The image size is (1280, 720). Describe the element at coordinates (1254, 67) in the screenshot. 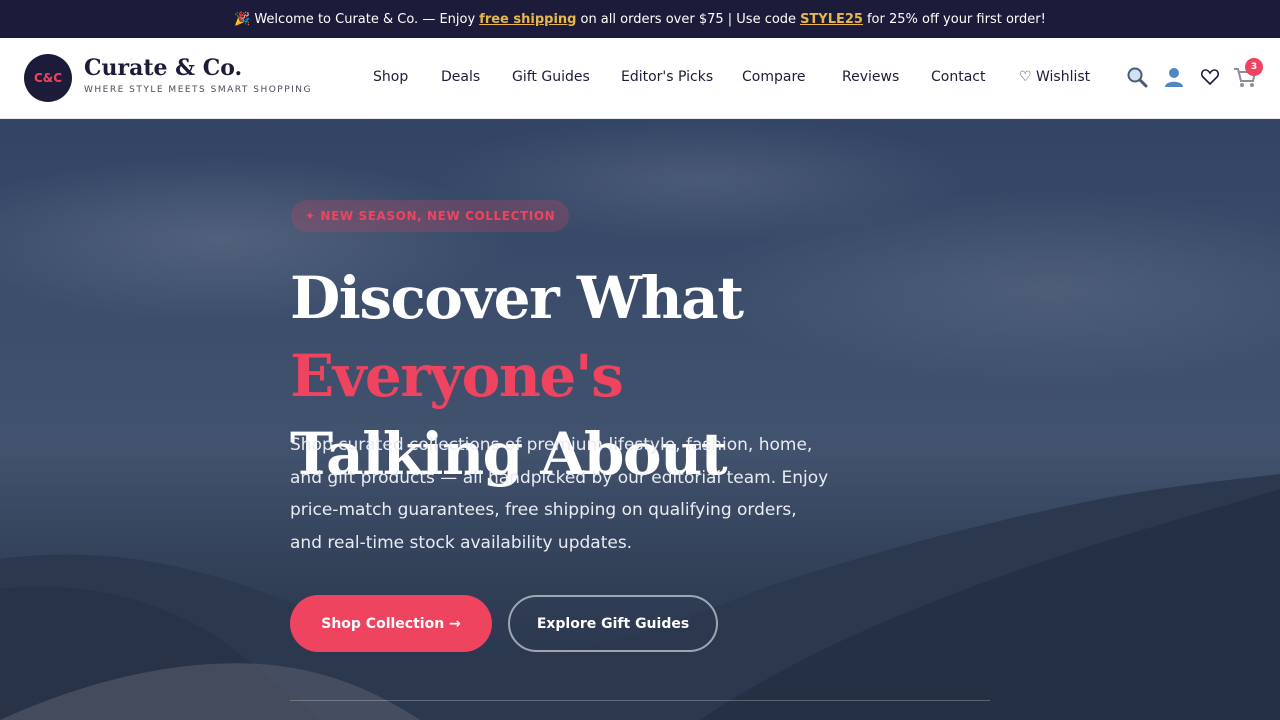

I see `cart-count-badge: 3` at that location.